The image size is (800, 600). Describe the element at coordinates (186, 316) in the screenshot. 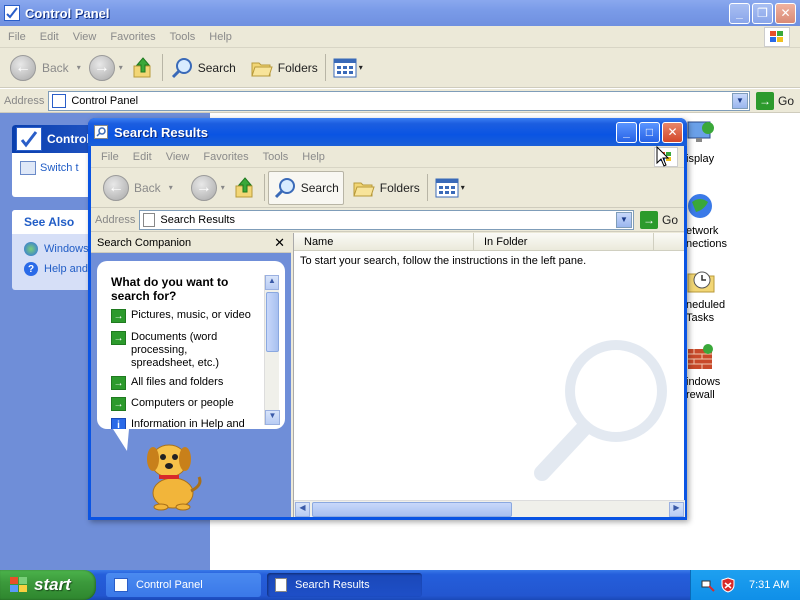

I see `search-option-pictures: → Pictures, music, or video` at that location.